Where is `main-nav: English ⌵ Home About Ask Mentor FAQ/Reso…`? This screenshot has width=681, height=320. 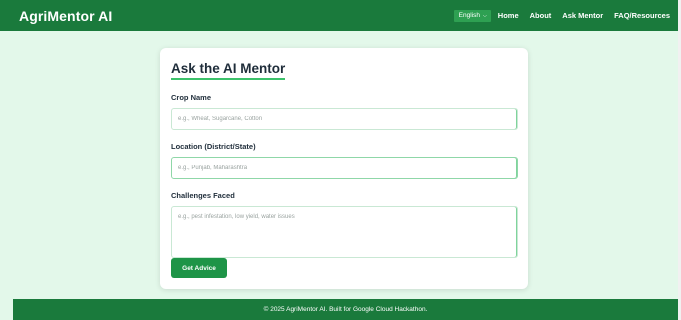 main-nav: English ⌵ Home About Ask Mentor FAQ/Reso… is located at coordinates (561, 15).